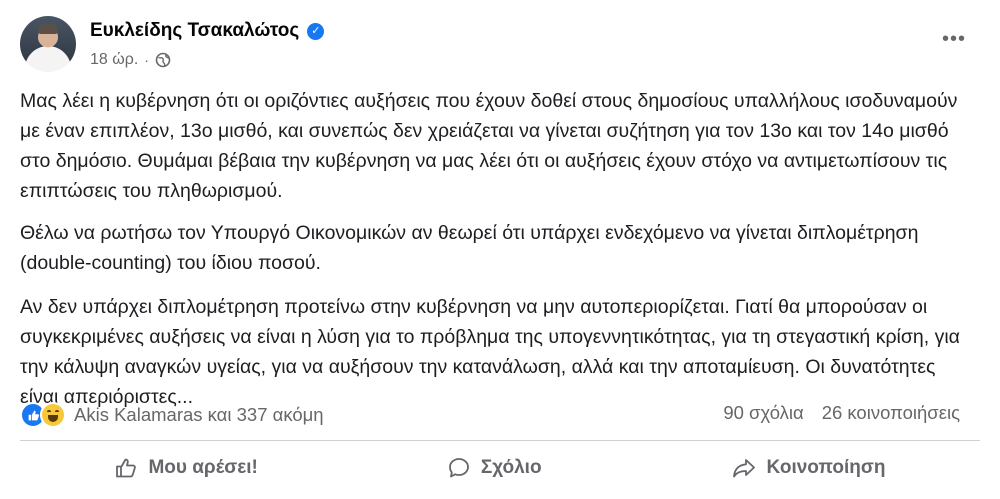 The width and height of the screenshot is (1000, 499). What do you see at coordinates (114, 60) in the screenshot?
I see `post-time: 18 ώρ.` at bounding box center [114, 60].